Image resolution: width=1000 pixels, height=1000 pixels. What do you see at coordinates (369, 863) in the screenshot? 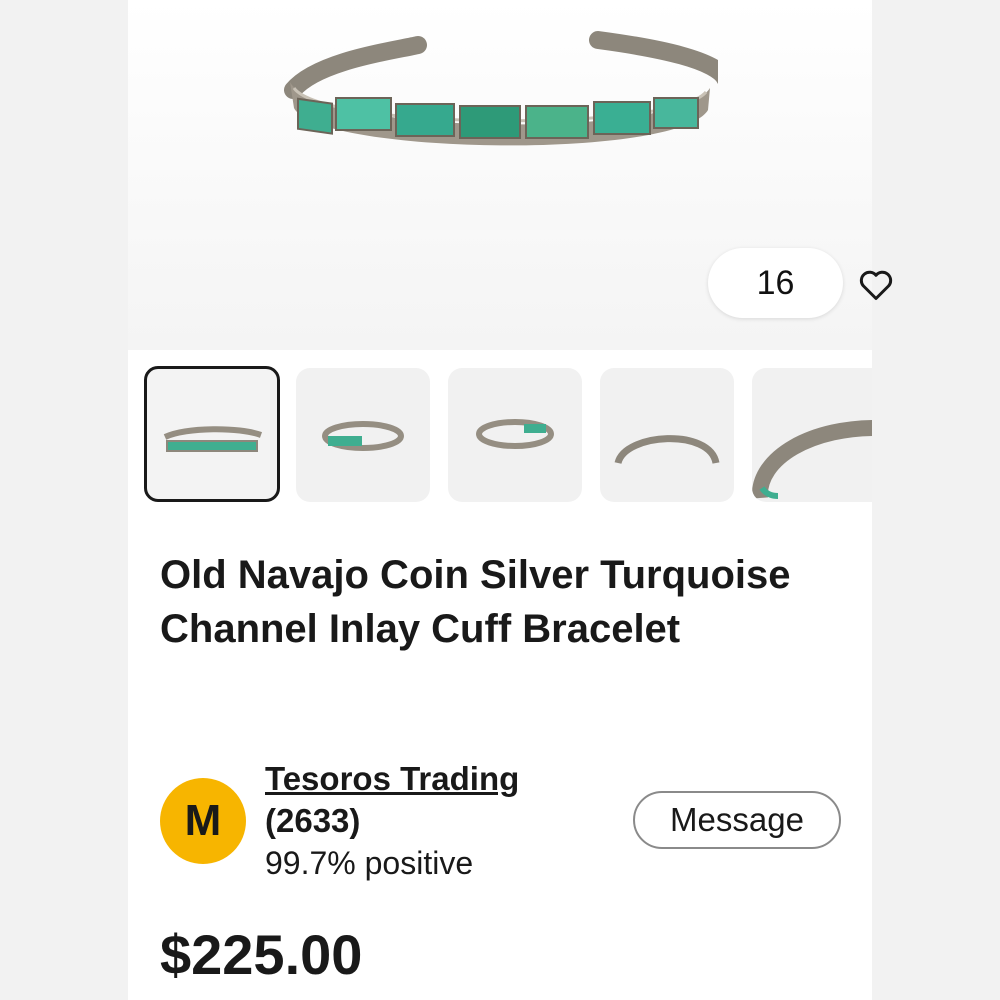
I see `seller-positive-rating: 99.7% positive` at bounding box center [369, 863].